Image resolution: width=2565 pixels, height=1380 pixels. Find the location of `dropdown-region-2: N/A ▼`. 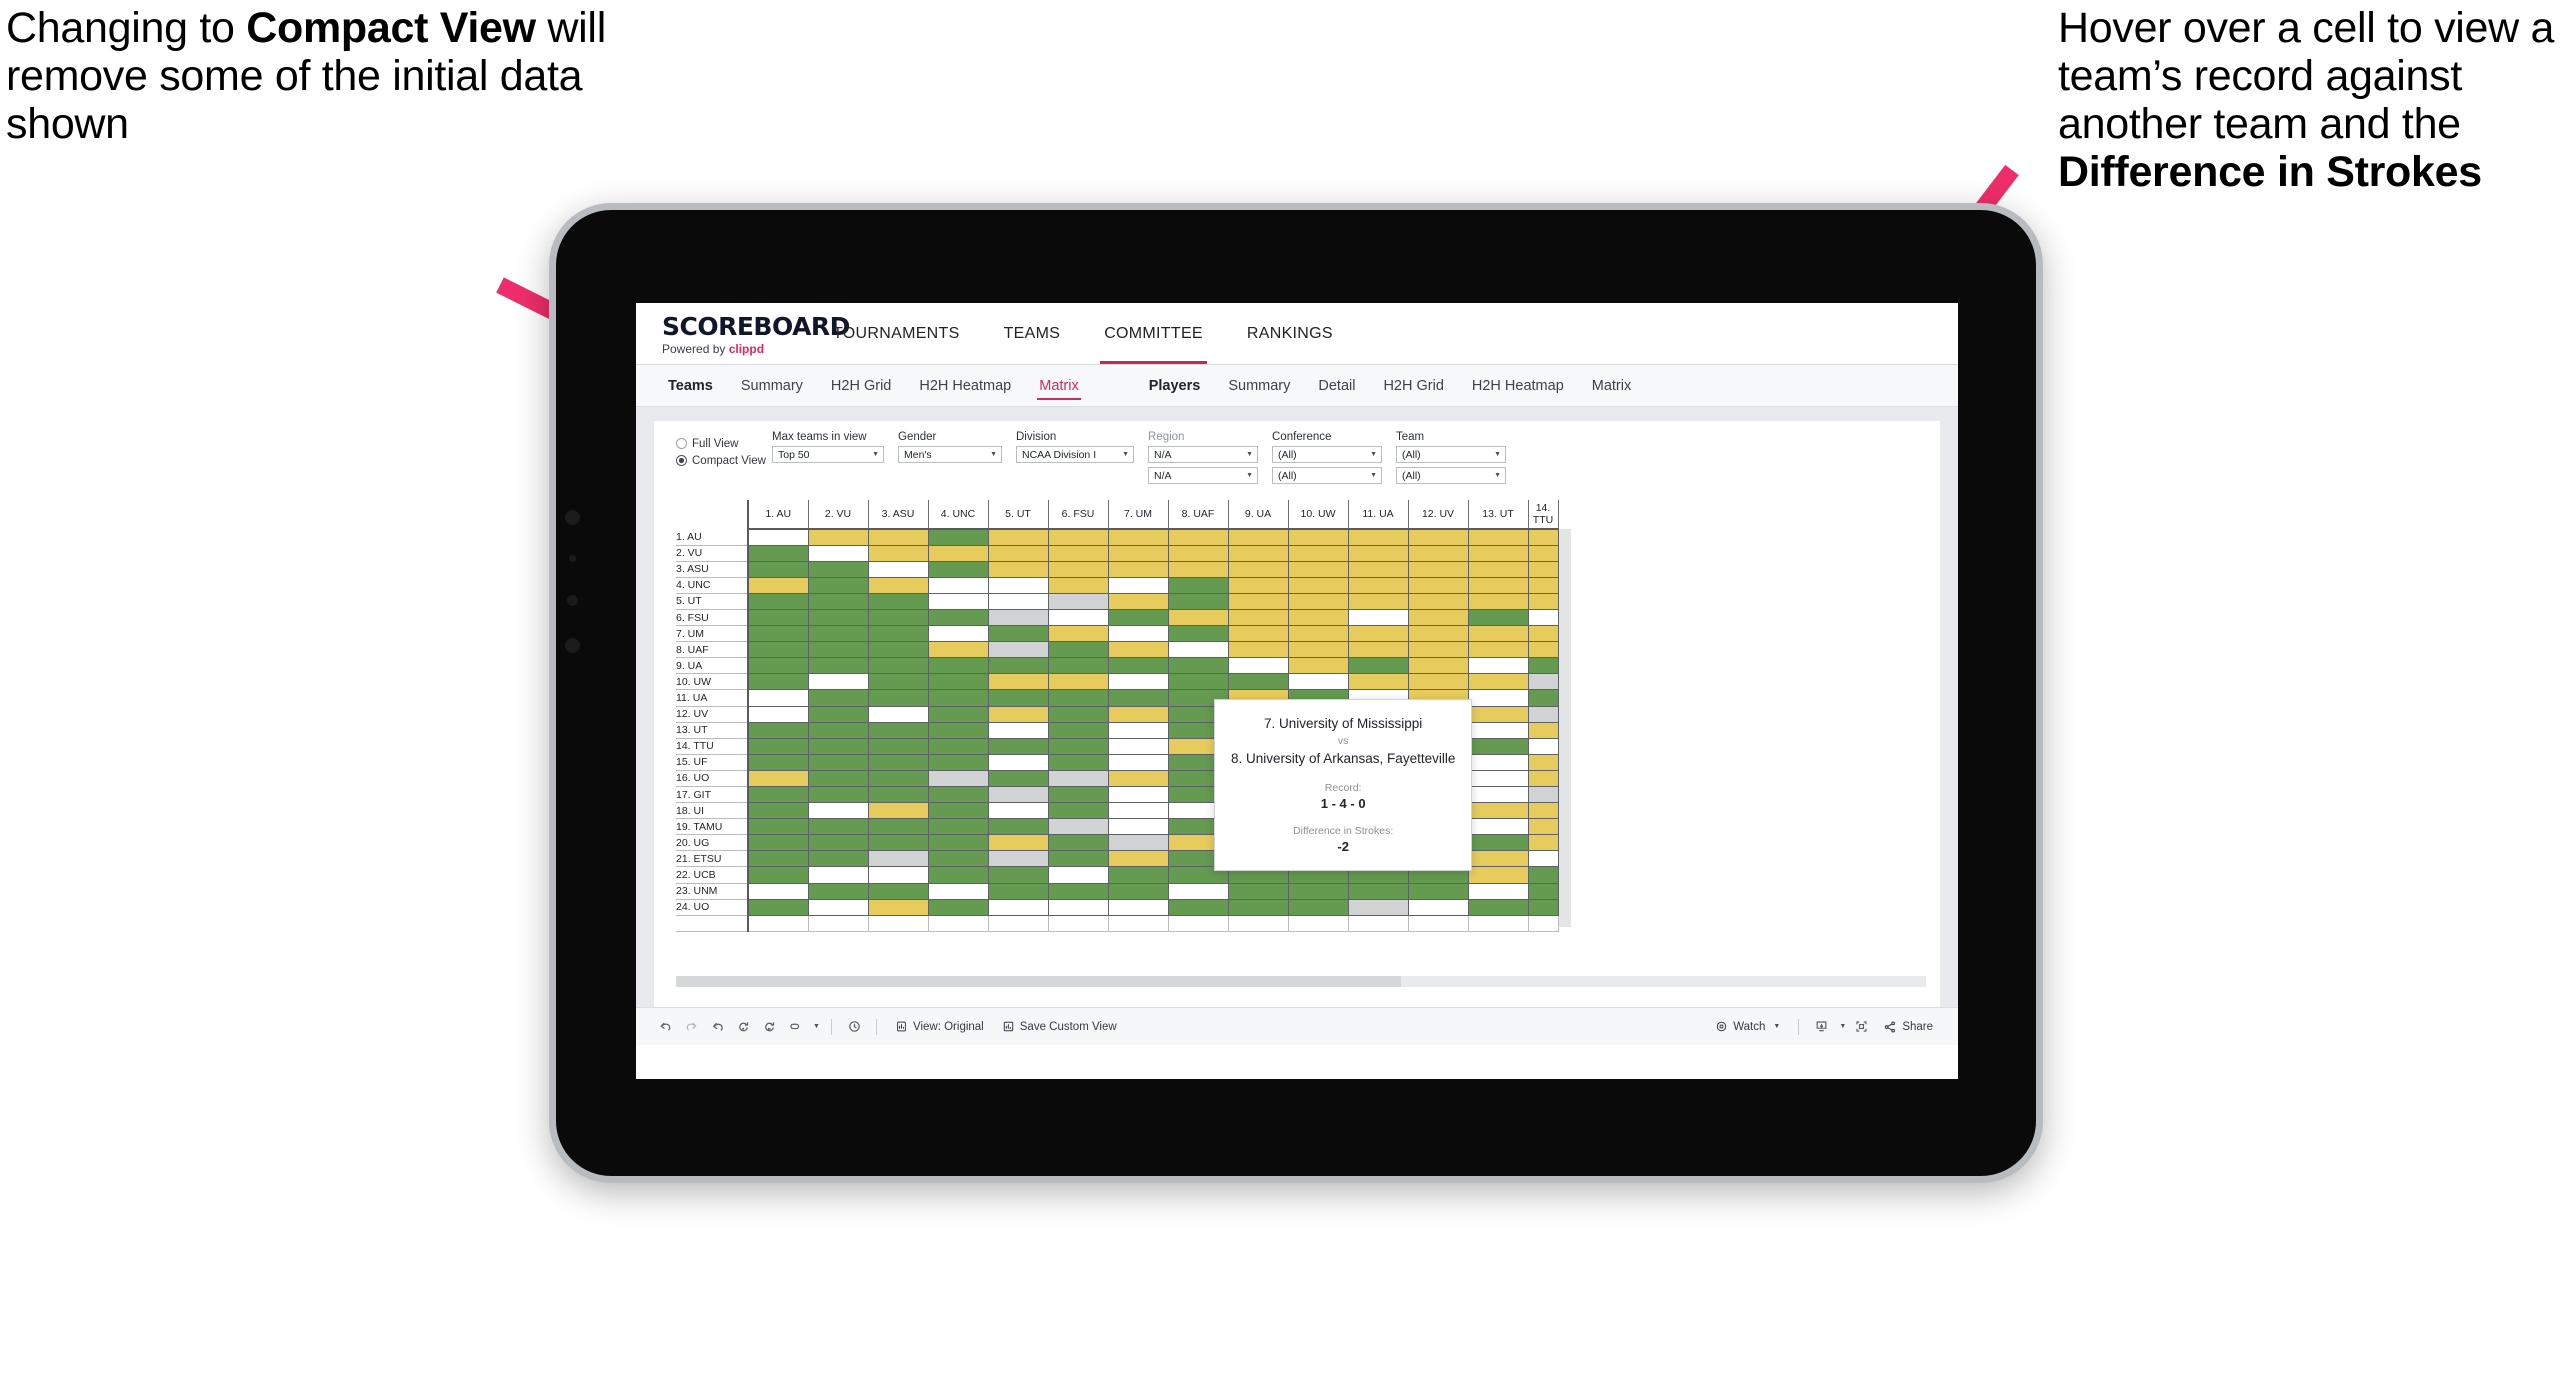

dropdown-region-2: N/A ▼ is located at coordinates (1203, 475).